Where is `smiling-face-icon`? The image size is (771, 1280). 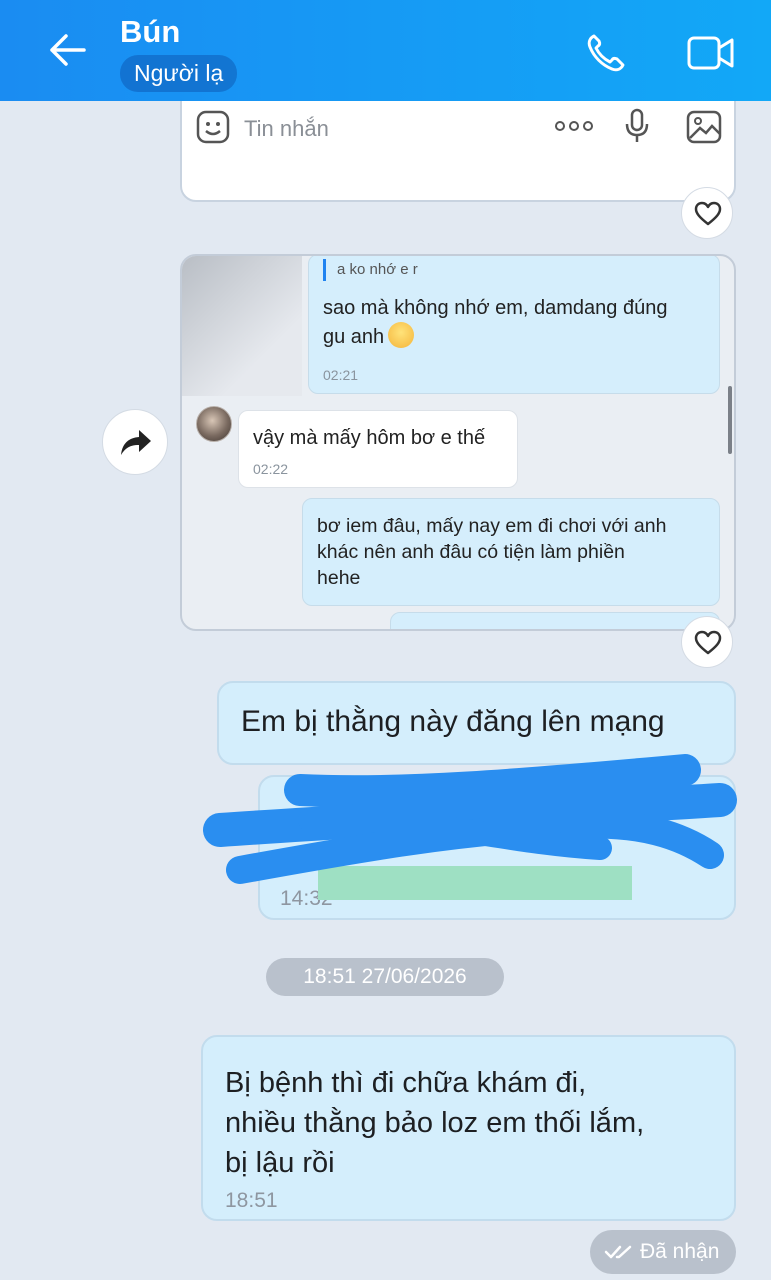 smiling-face-icon is located at coordinates (401, 335).